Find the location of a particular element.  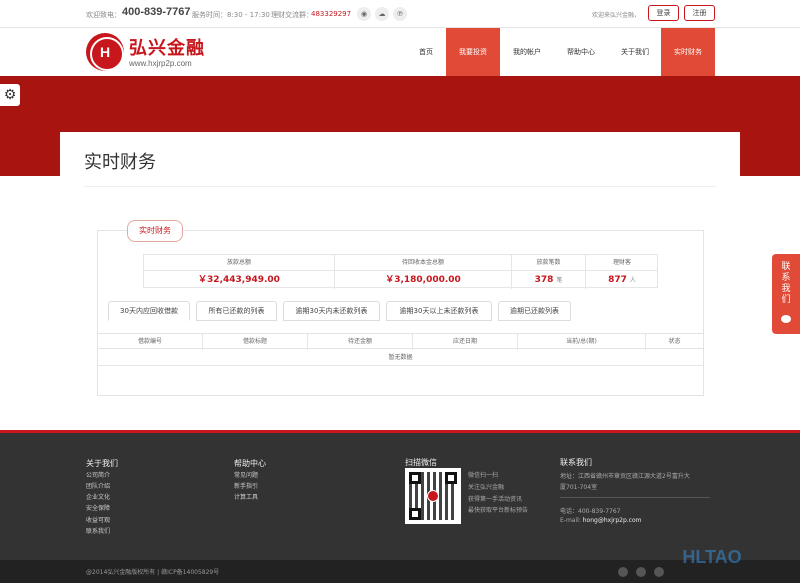

footer-link: 计算工具 is located at coordinates (246, 496).